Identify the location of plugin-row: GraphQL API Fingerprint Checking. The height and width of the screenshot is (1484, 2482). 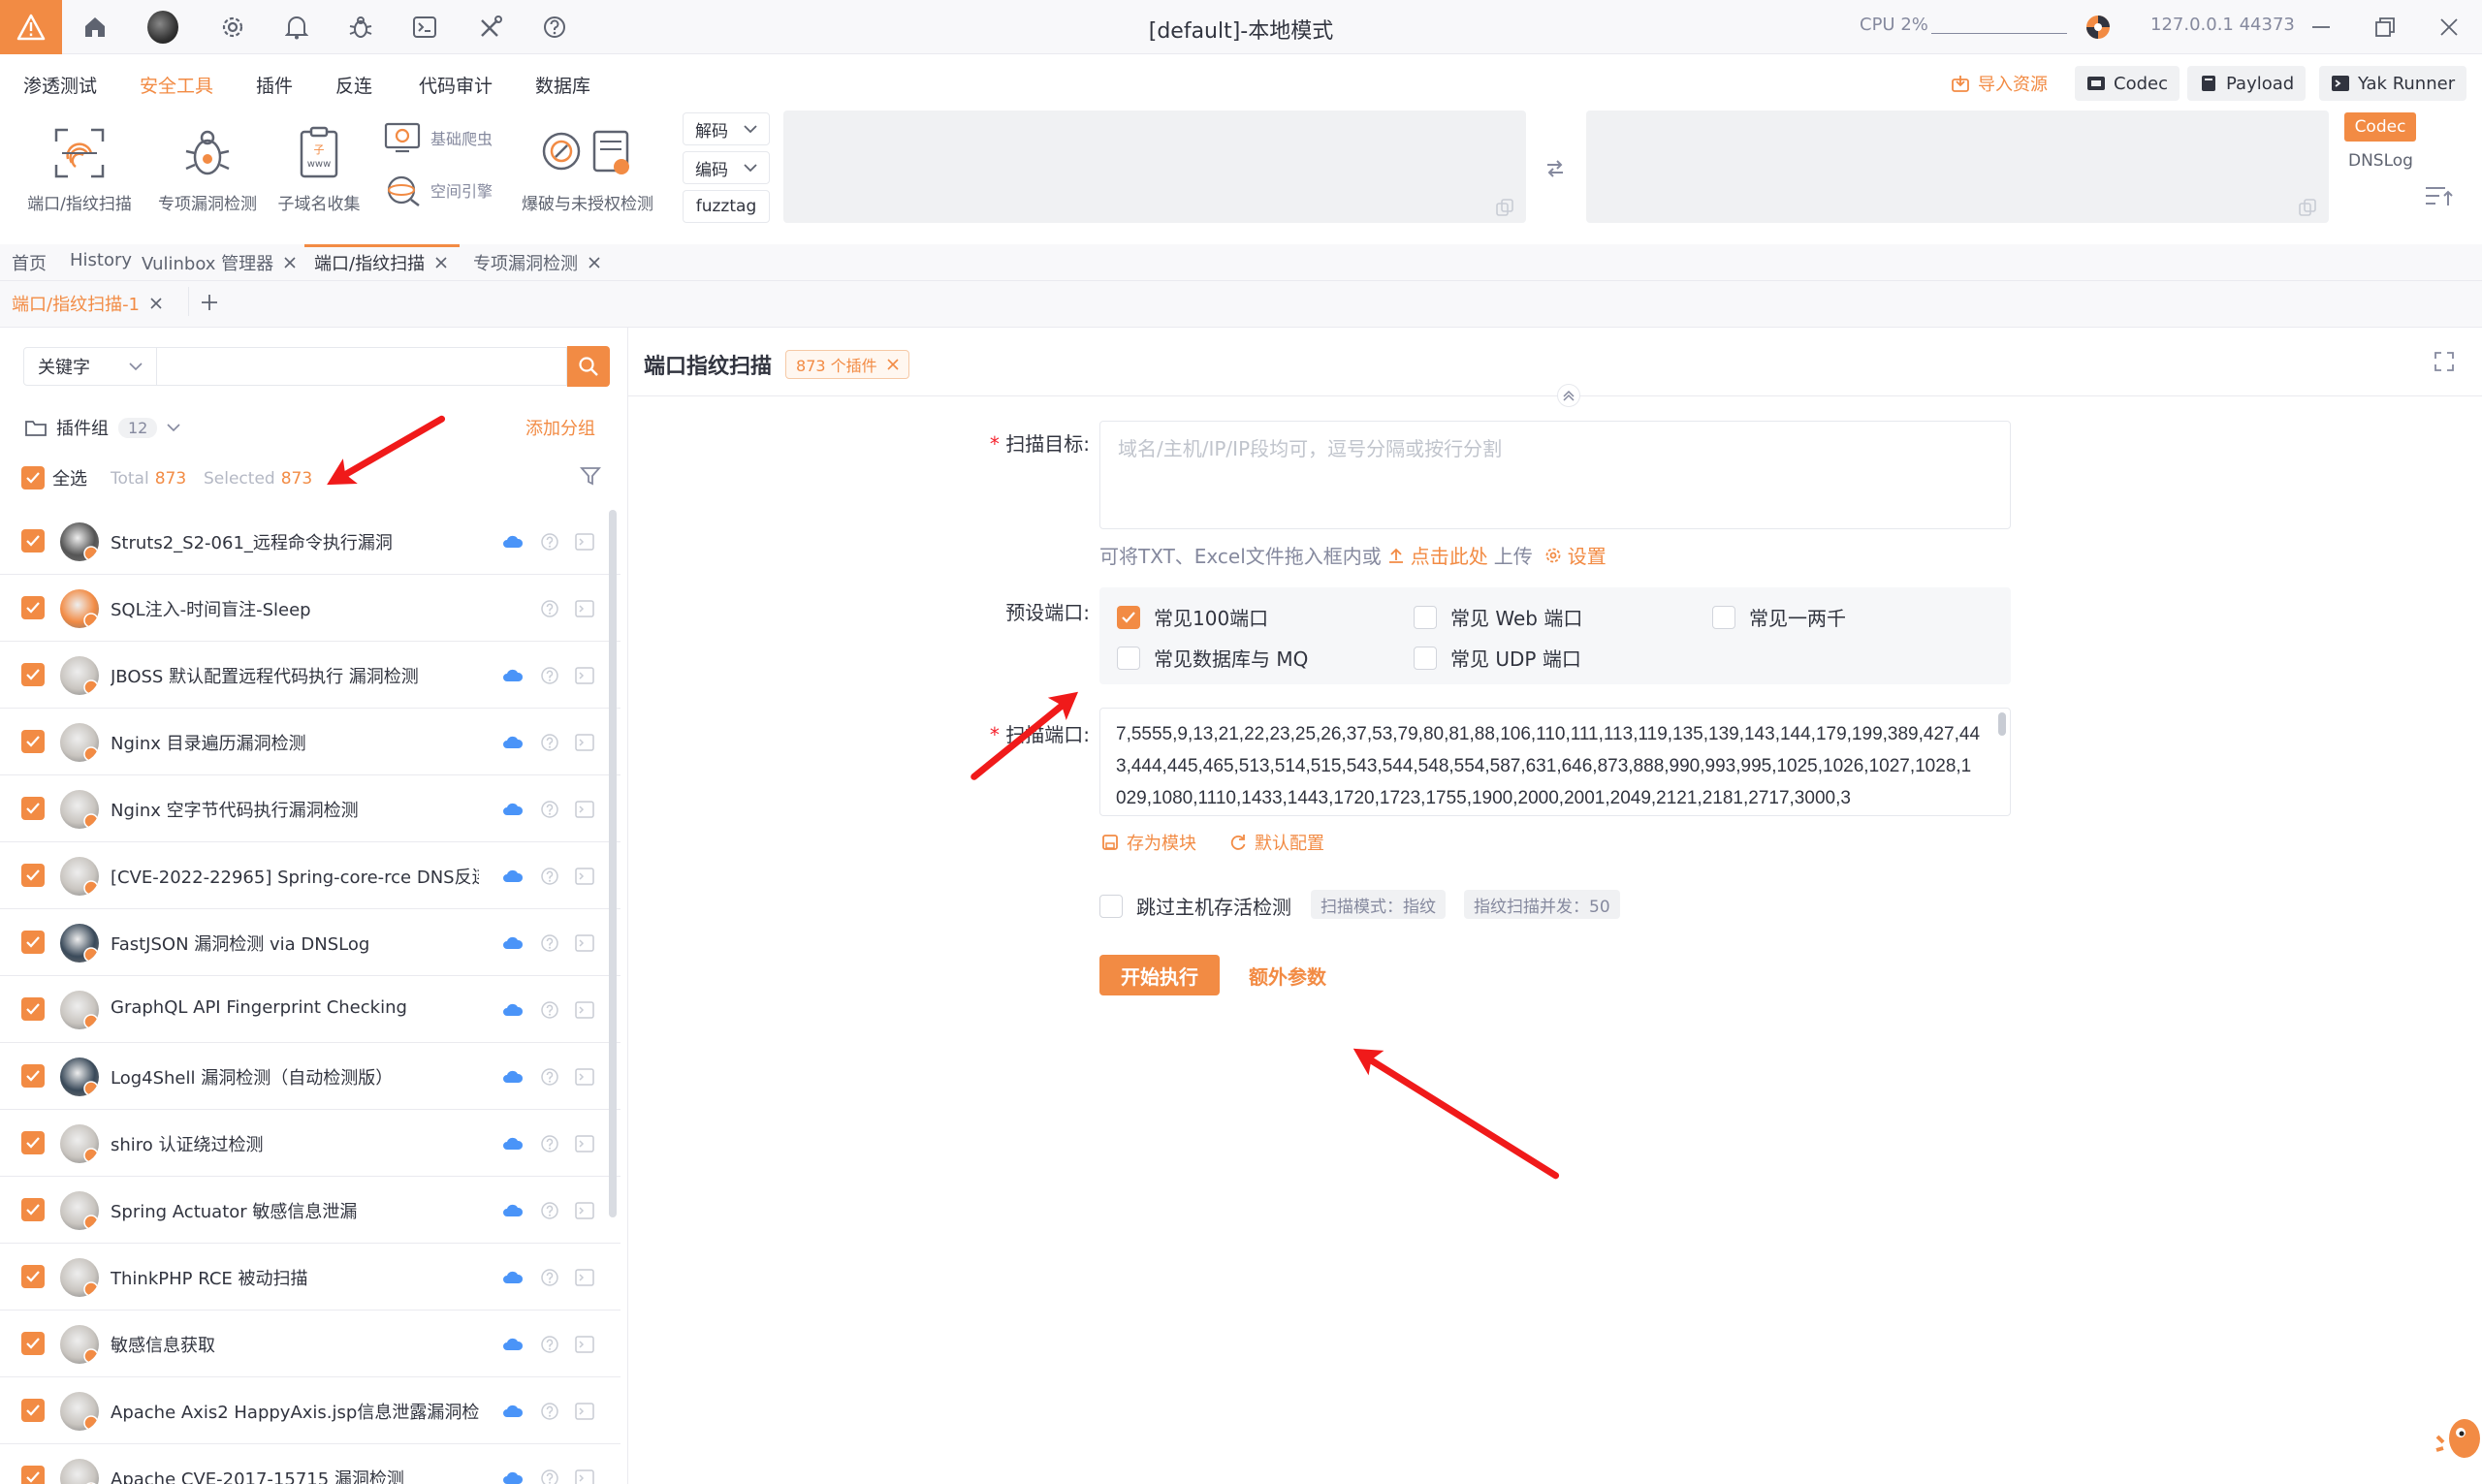
(310, 1010).